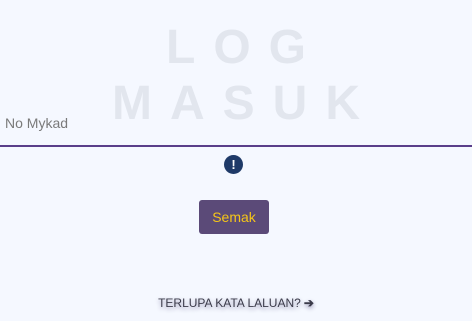 The width and height of the screenshot is (472, 321). Describe the element at coordinates (233, 164) in the screenshot. I see `exclamation-circle-icon: !` at that location.